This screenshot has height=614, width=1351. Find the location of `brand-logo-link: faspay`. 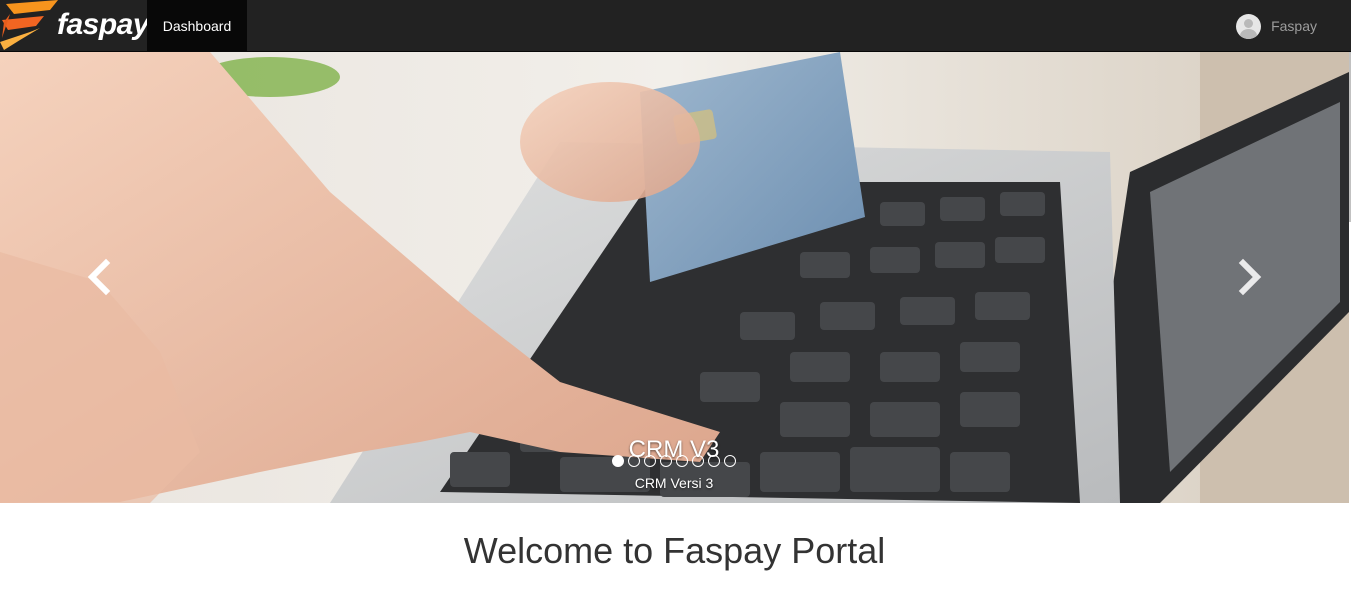

brand-logo-link: faspay is located at coordinates (75, 26).